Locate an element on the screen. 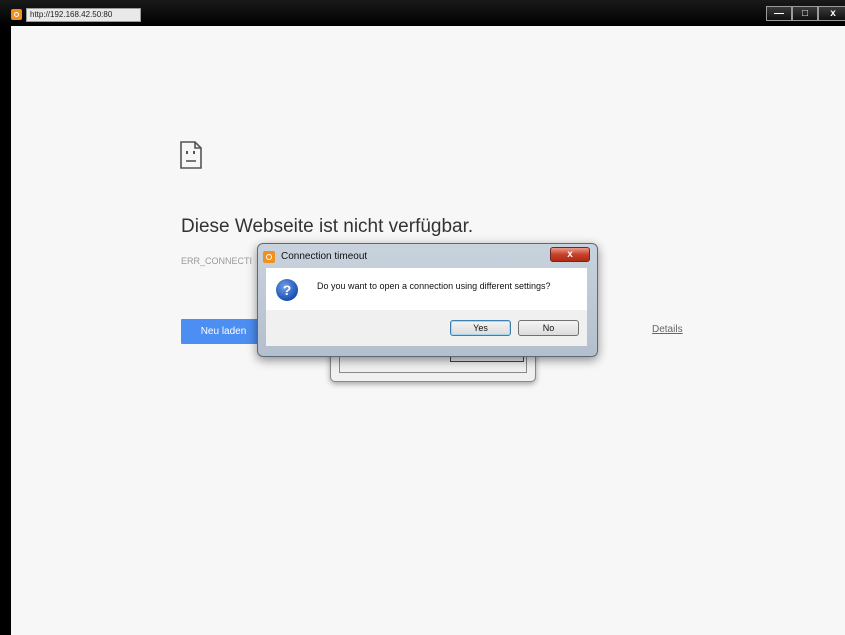  yes-button: Yes is located at coordinates (480, 328).